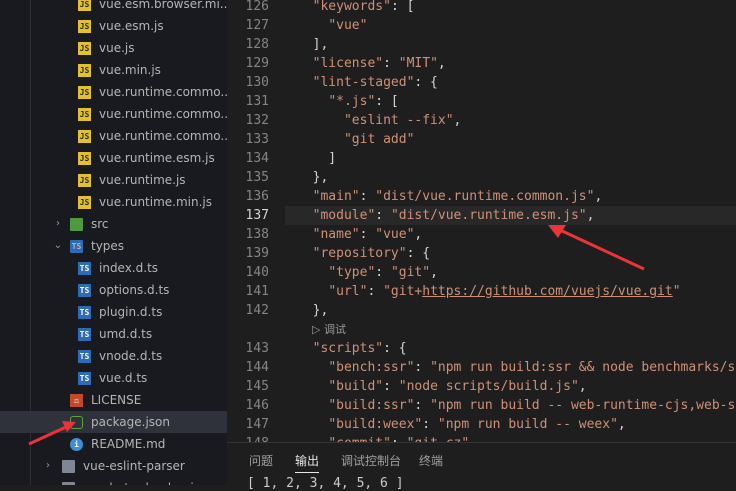 This screenshot has width=736, height=491. What do you see at coordinates (113, 246) in the screenshot?
I see `tree-item: ⌄ TS types` at bounding box center [113, 246].